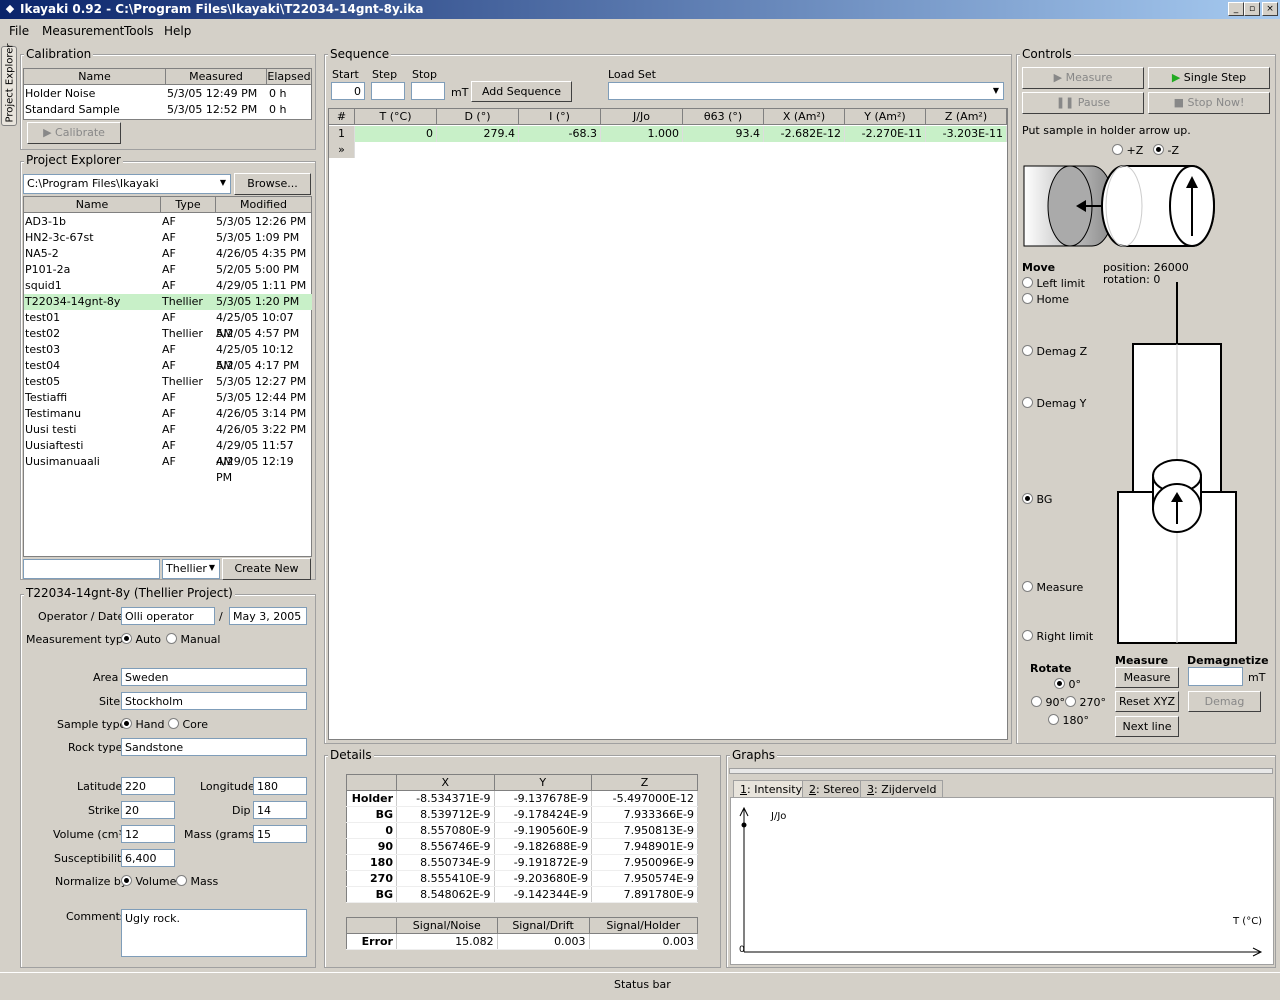 The image size is (1280, 1000). Describe the element at coordinates (1252, 9) in the screenshot. I see `maximize-button: ▫` at that location.